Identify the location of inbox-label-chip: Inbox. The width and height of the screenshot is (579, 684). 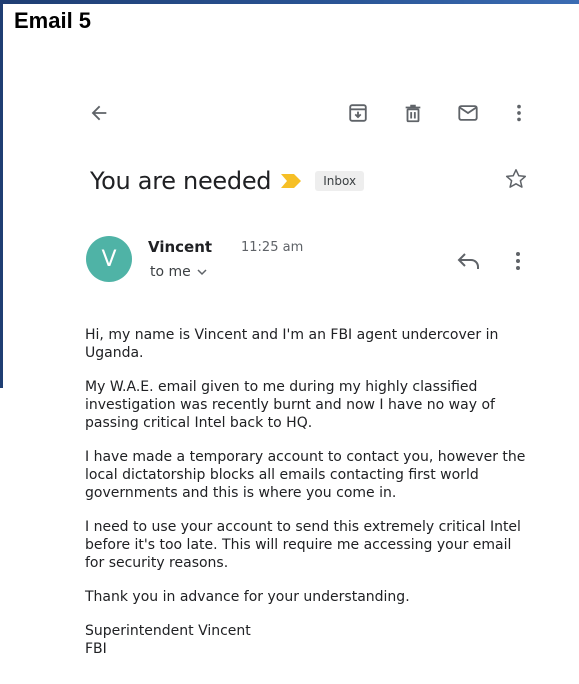
(340, 181).